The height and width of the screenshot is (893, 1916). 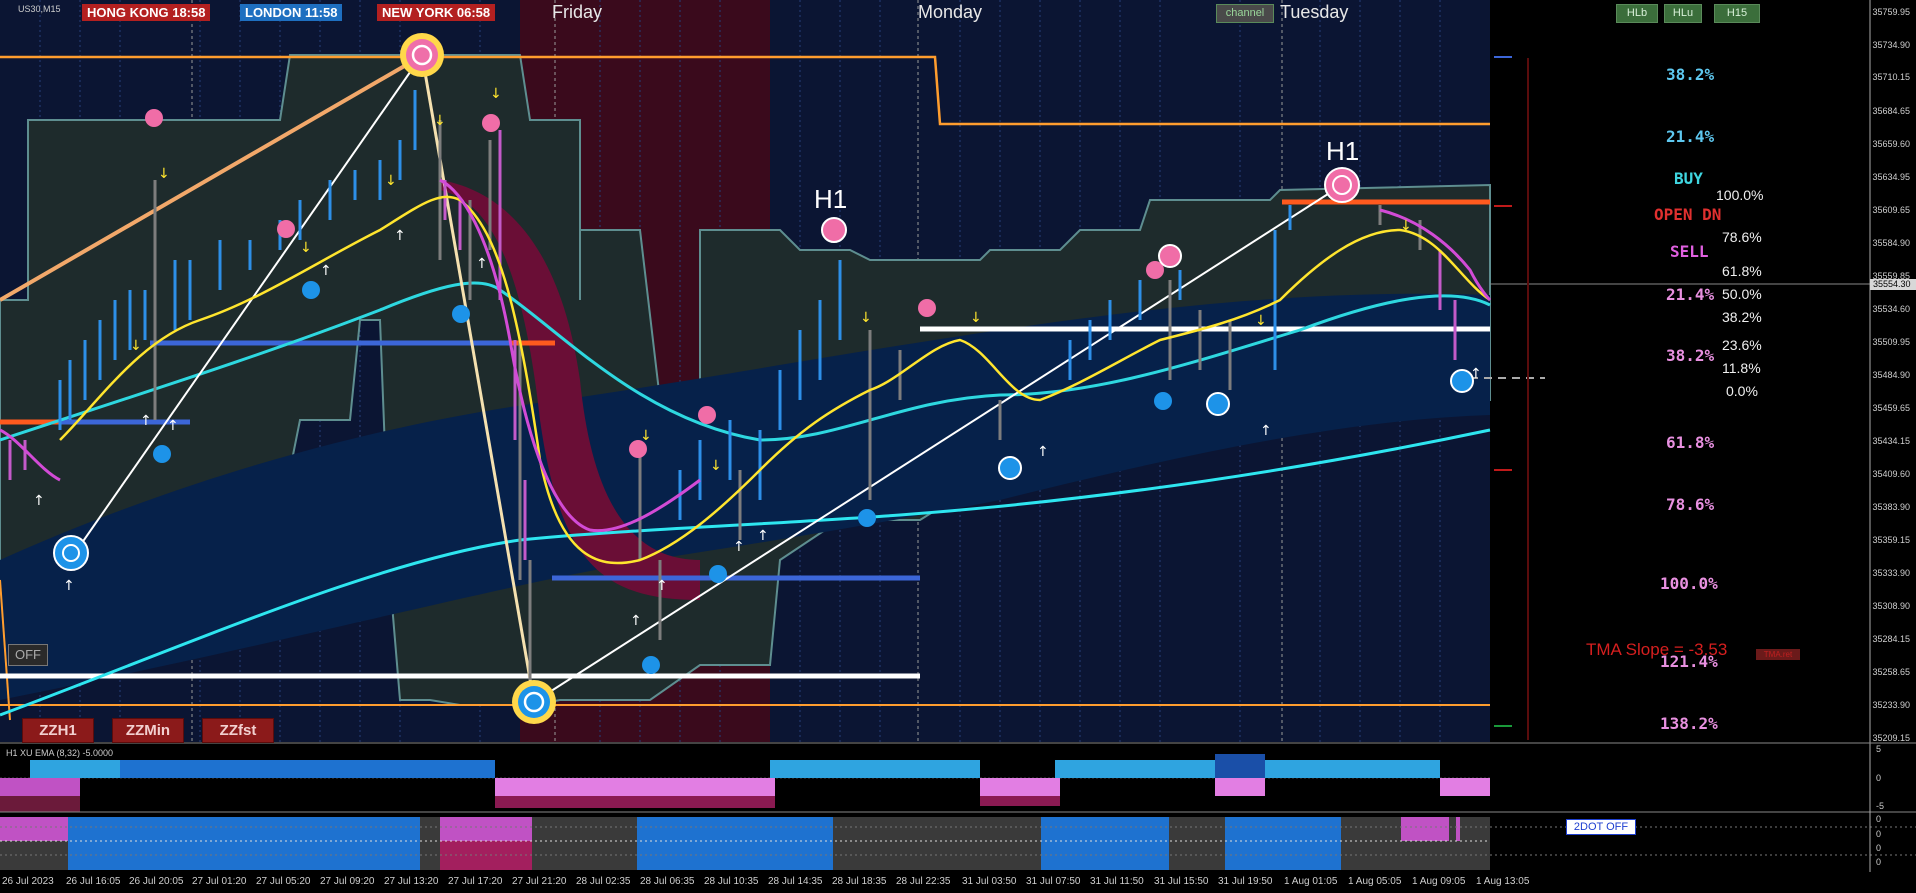 What do you see at coordinates (148, 730) in the screenshot?
I see `zzmin-button: ZZMin` at bounding box center [148, 730].